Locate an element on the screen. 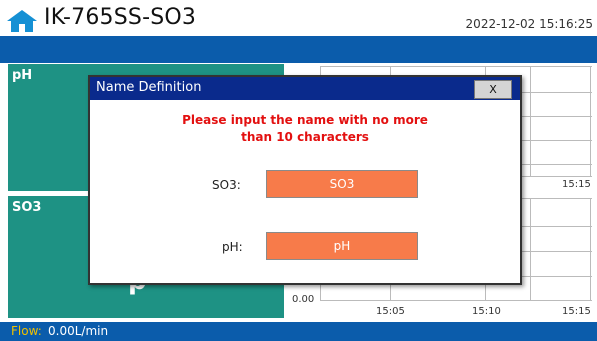 Image resolution: width=597 pixels, height=341 pixels. dialog-titlebar: Name Definition X is located at coordinates (305, 88).